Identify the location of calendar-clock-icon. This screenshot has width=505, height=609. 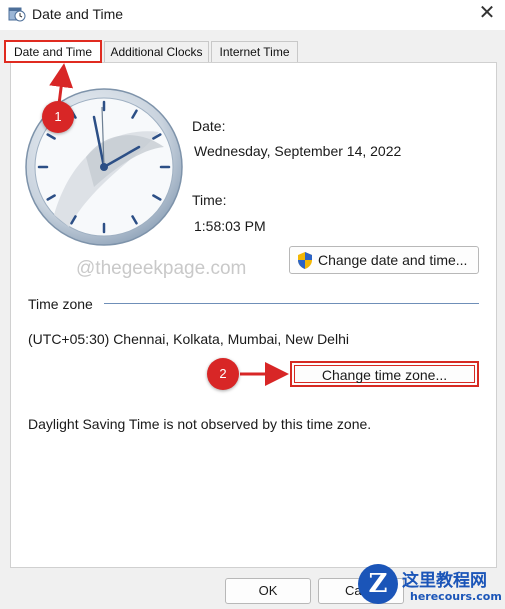
(17, 14).